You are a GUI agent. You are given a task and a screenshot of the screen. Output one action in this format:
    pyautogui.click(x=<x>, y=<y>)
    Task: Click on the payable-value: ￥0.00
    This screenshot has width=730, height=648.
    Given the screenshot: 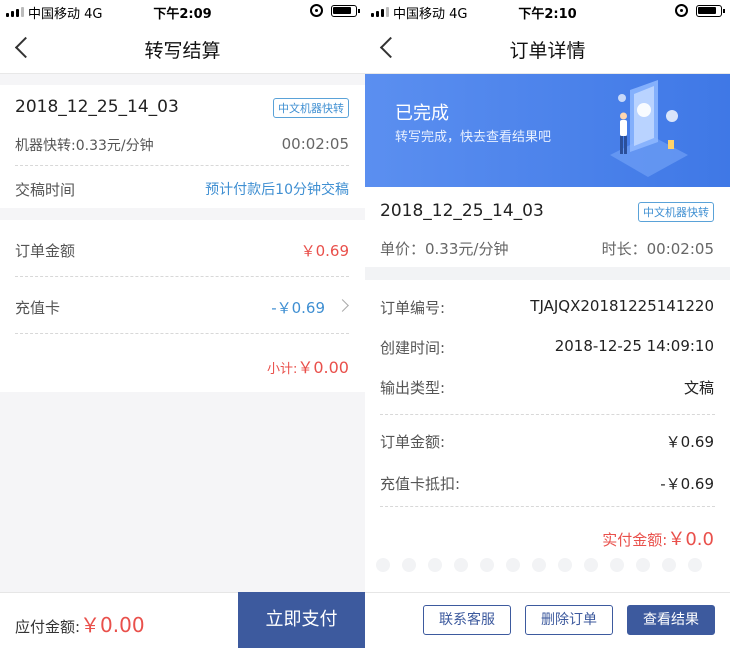 What is the action you would take?
    pyautogui.click(x=112, y=625)
    